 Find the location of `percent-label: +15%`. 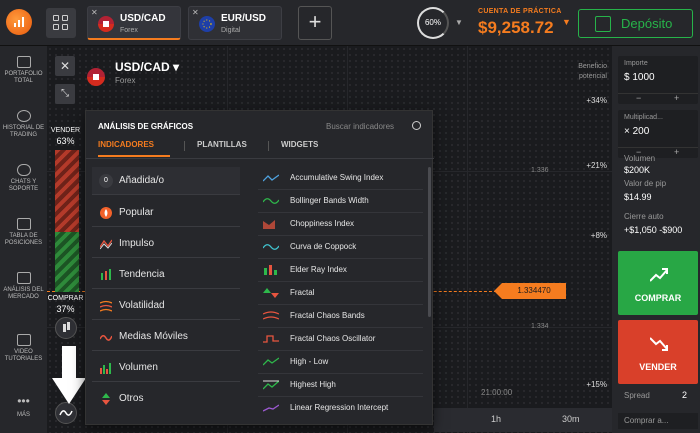

percent-label: +15% is located at coordinates (596, 384).